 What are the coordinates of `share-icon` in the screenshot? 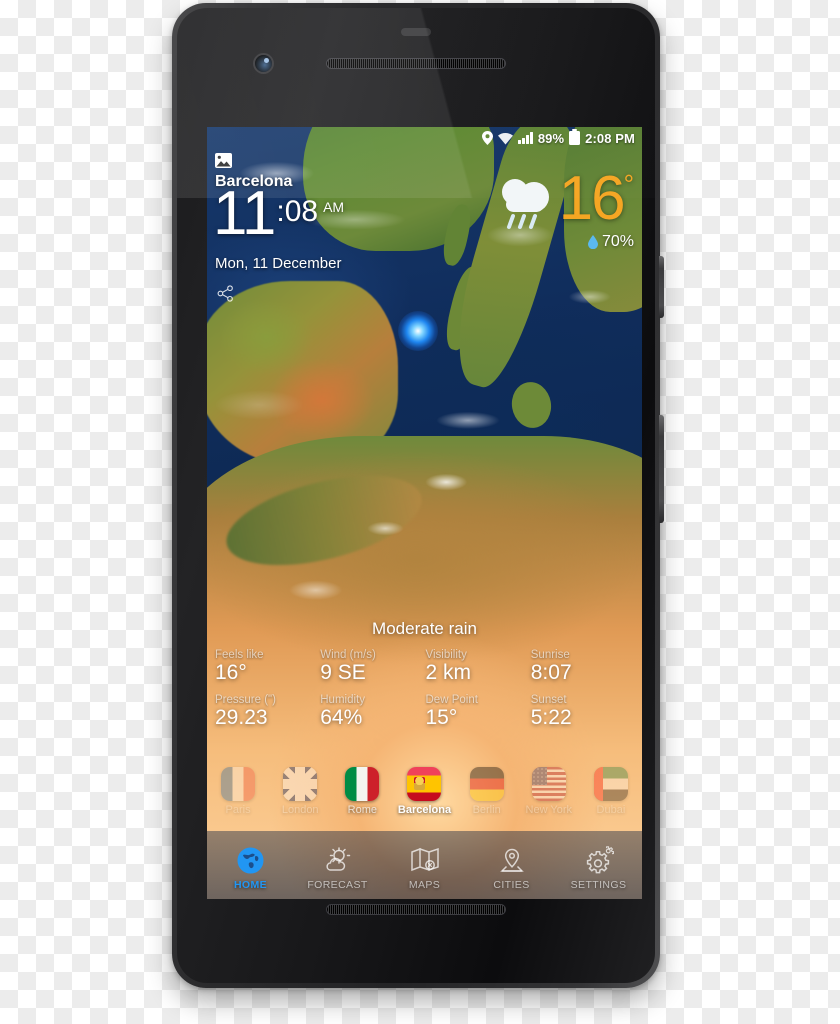 It's located at (225, 293).